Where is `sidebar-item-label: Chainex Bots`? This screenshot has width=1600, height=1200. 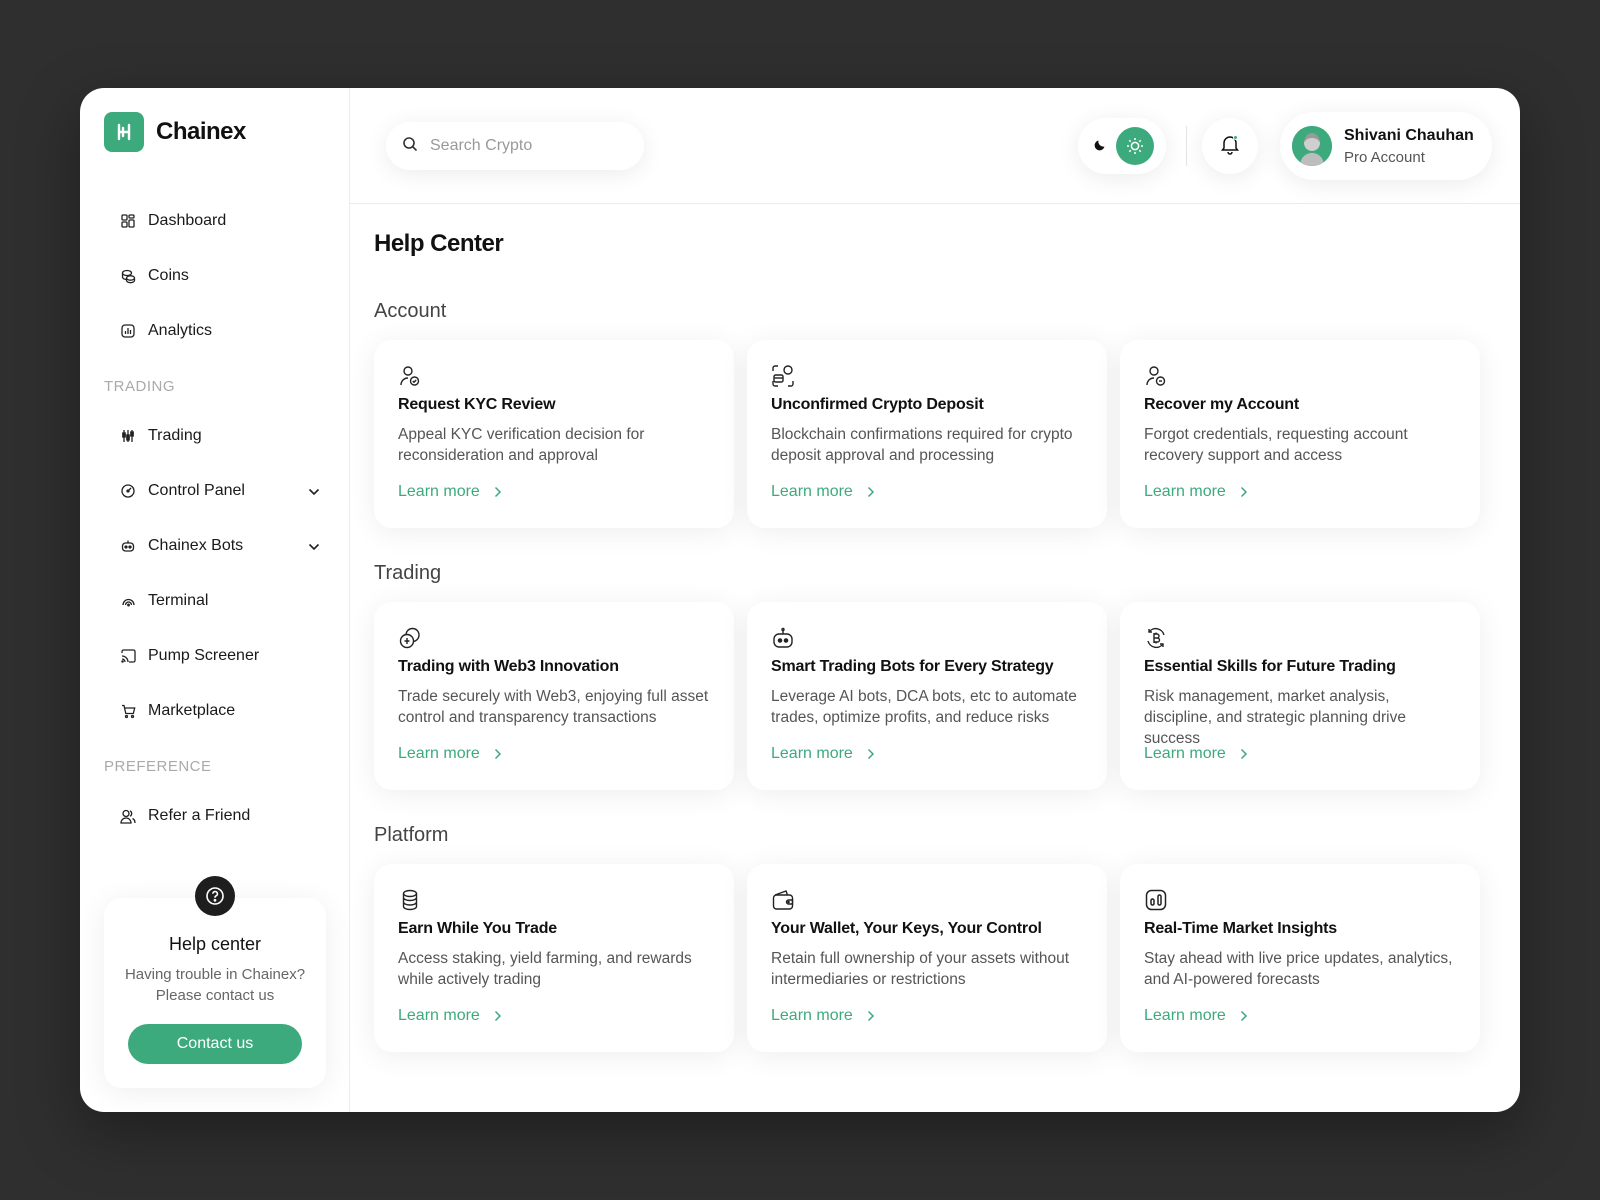 sidebar-item-label: Chainex Bots is located at coordinates (196, 545).